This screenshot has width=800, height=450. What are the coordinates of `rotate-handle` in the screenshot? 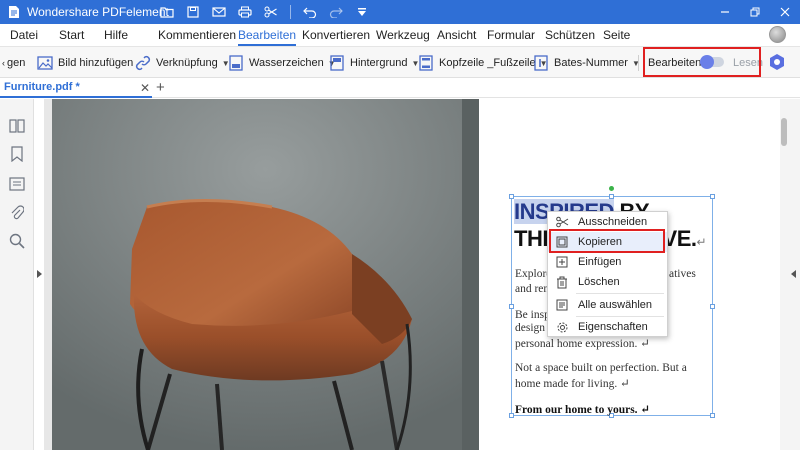 It's located at (611, 188).